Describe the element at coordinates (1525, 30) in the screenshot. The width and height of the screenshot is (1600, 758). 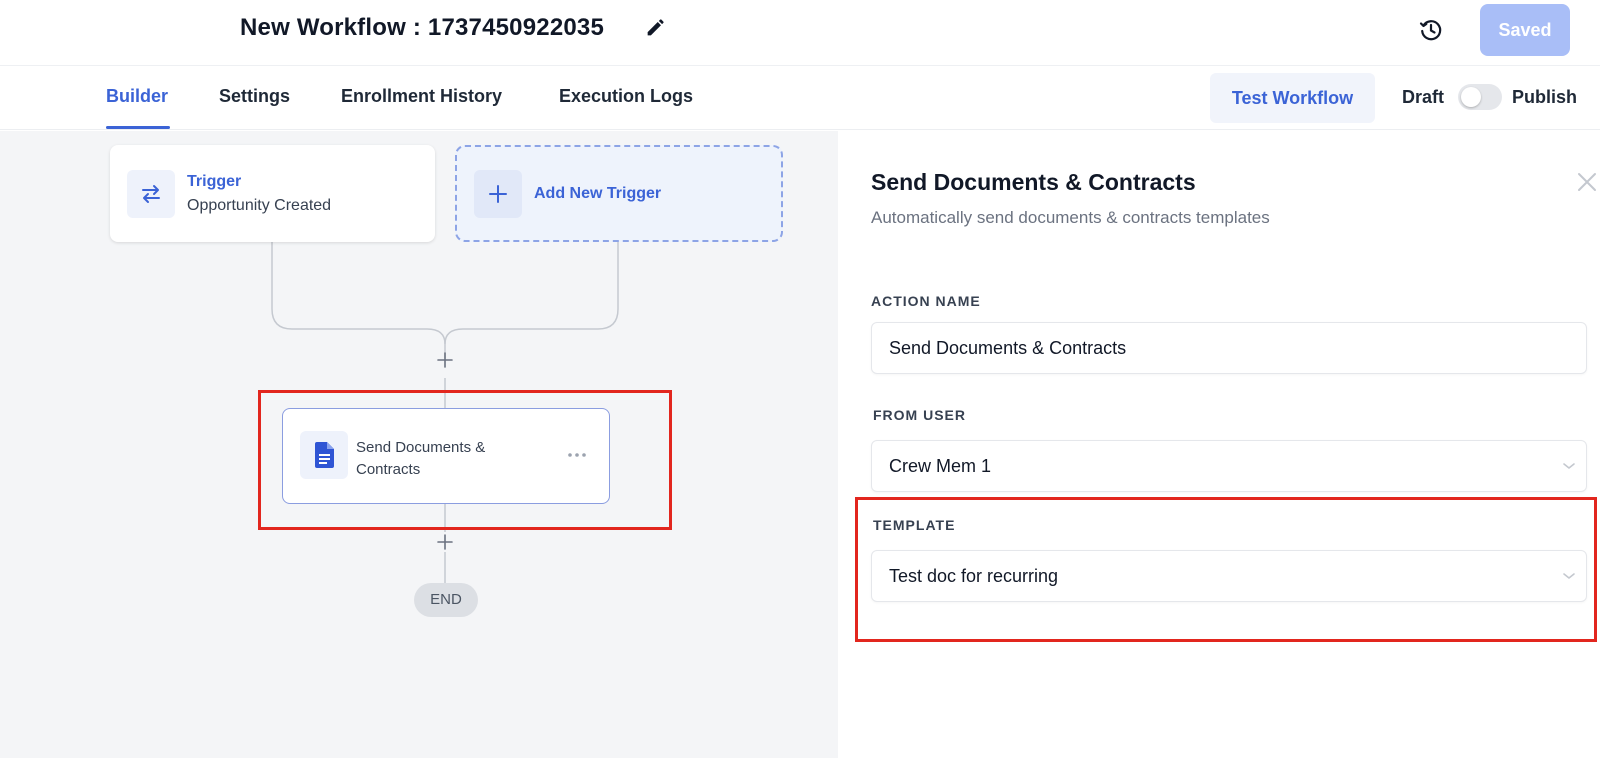
I see `saved-button: Saved` at that location.